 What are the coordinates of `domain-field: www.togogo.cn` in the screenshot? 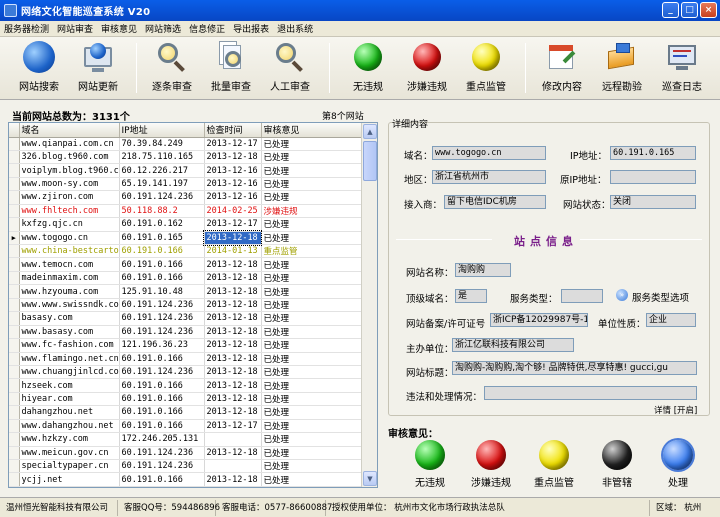 It's located at (489, 153).